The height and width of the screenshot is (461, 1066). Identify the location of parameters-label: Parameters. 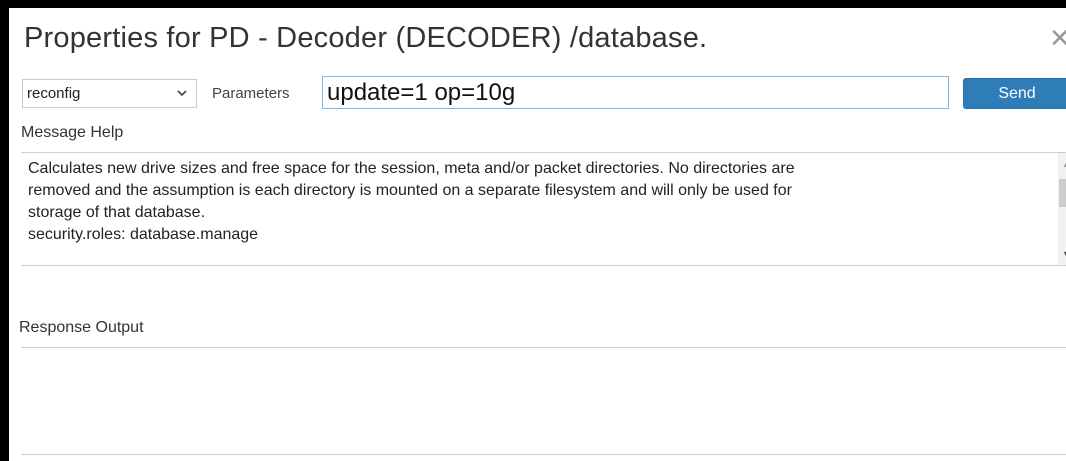
(251, 93).